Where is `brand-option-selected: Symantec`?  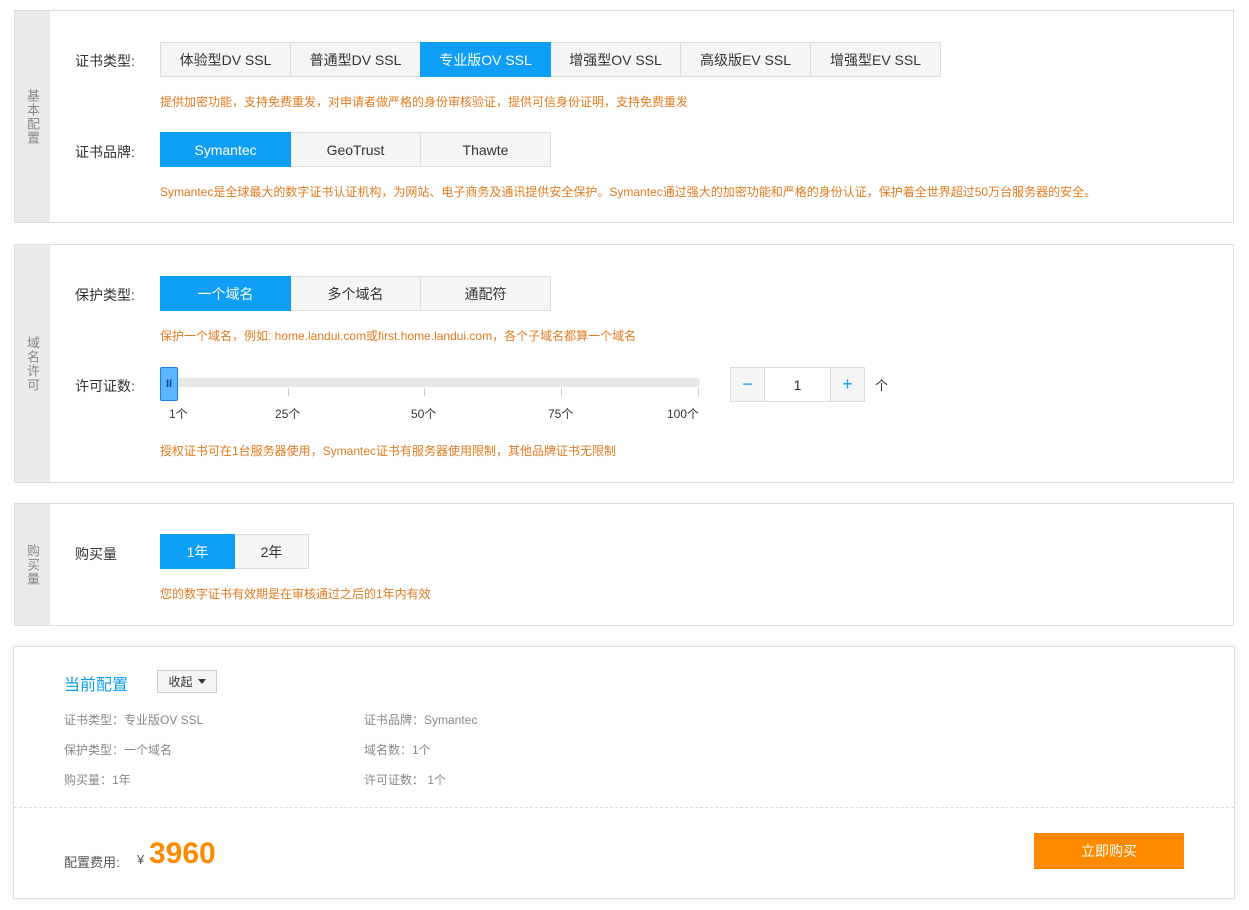
brand-option-selected: Symantec is located at coordinates (225, 149).